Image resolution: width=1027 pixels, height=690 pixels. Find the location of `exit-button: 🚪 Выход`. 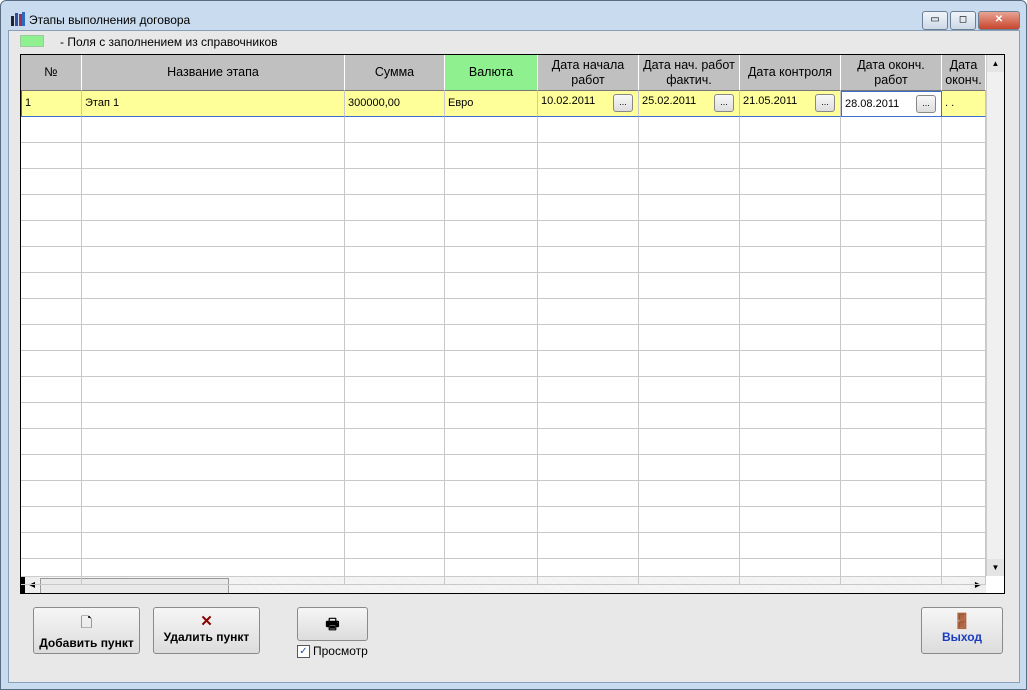

exit-button: 🚪 Выход is located at coordinates (962, 630).